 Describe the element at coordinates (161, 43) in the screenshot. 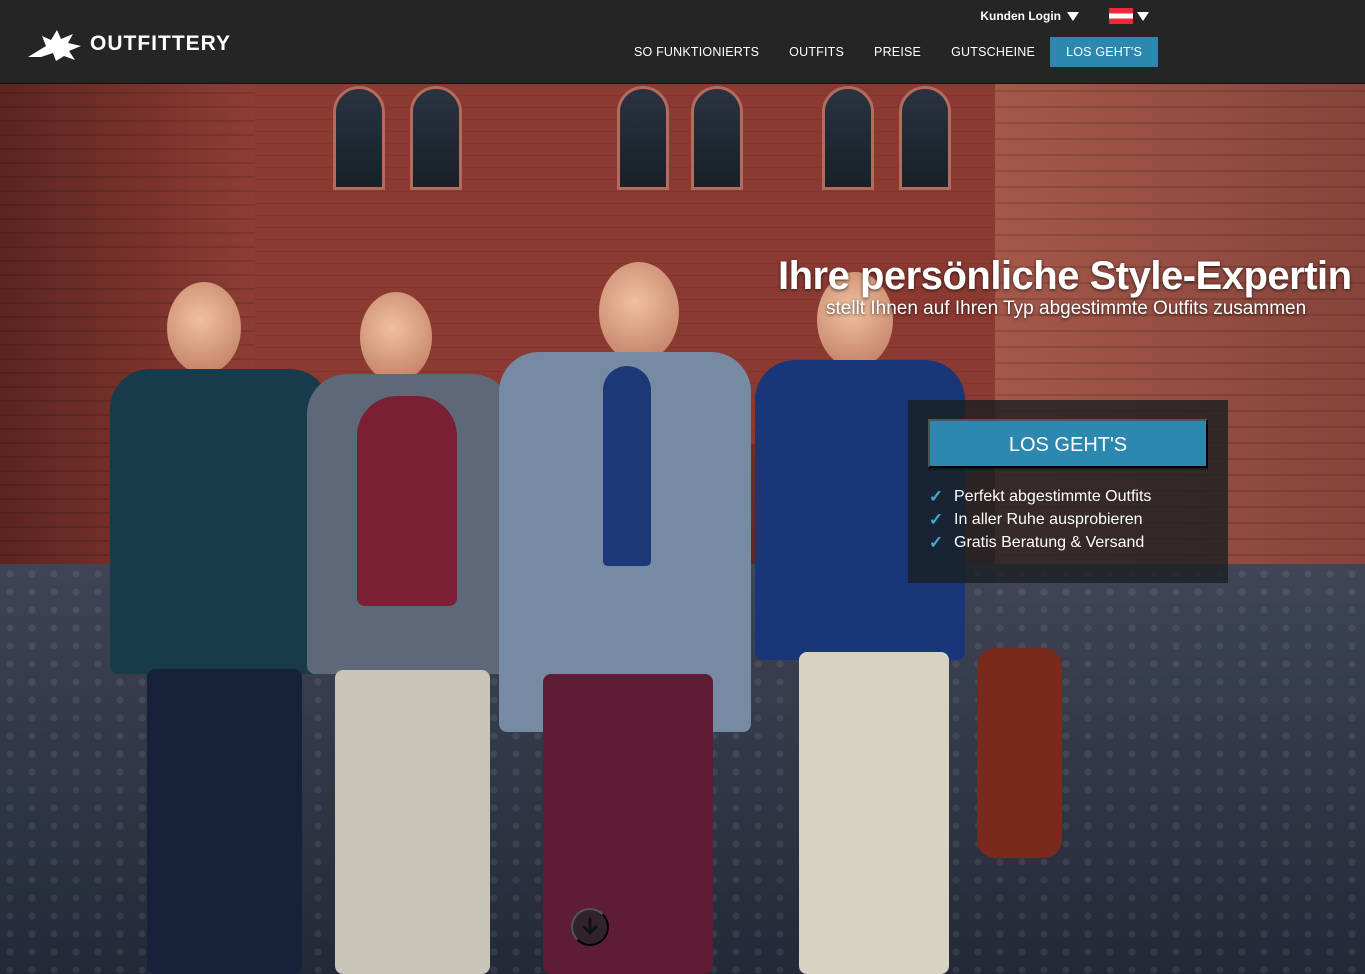

I see `brand-name: OUTFITTERY` at that location.